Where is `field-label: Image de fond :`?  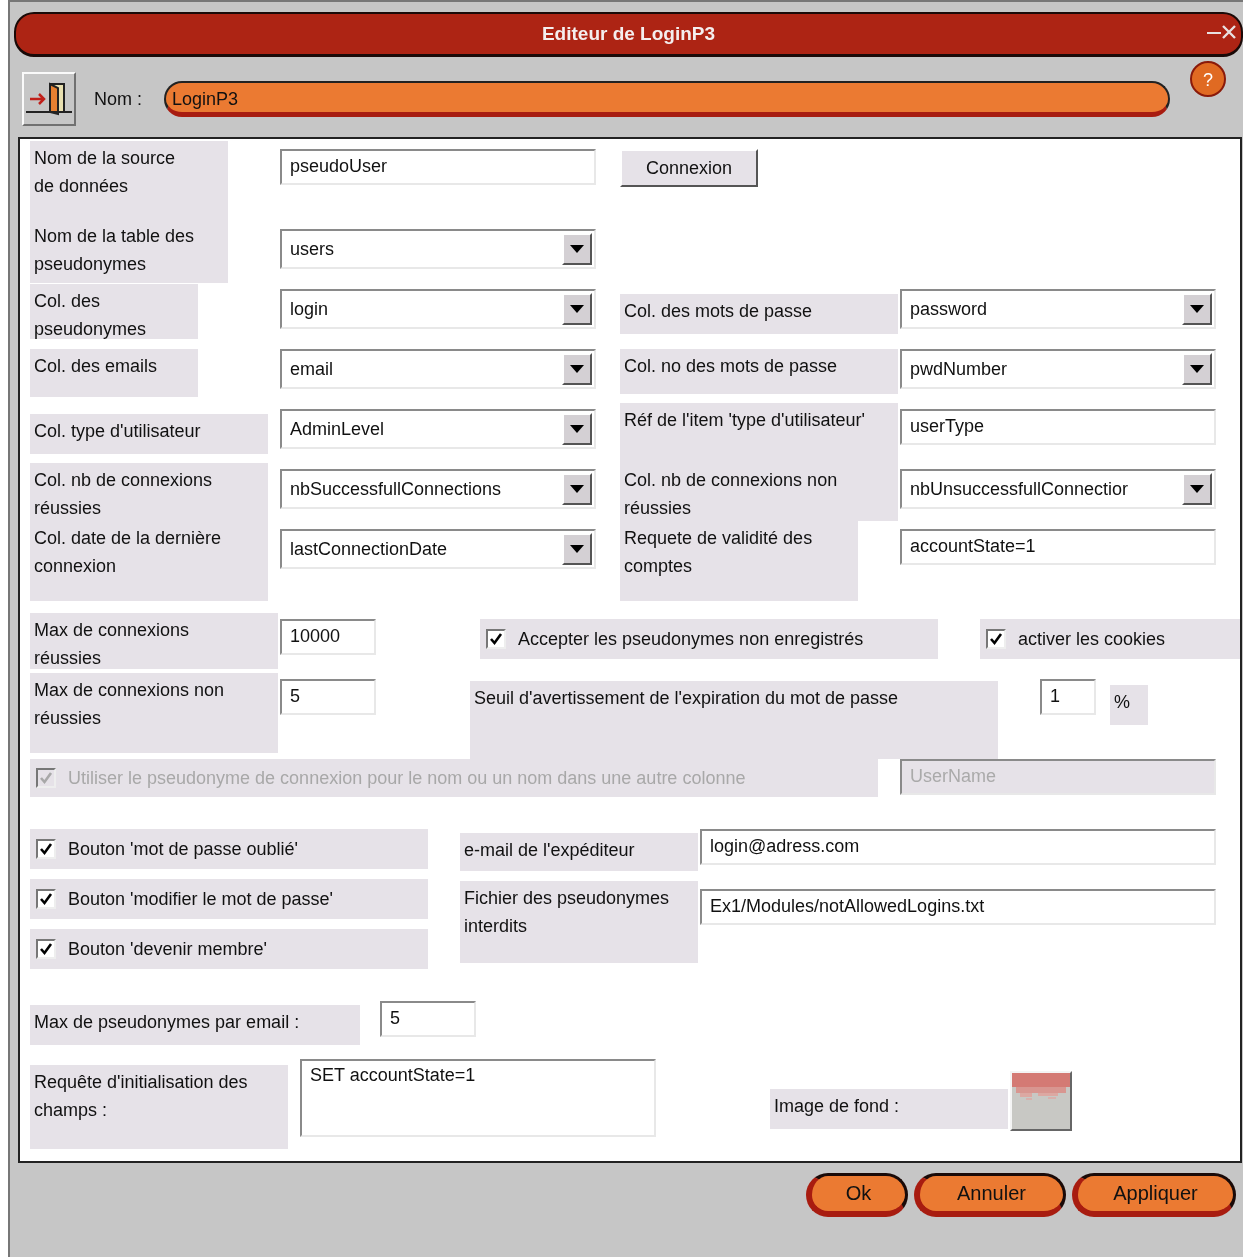
field-label: Image de fond : is located at coordinates (889, 1109).